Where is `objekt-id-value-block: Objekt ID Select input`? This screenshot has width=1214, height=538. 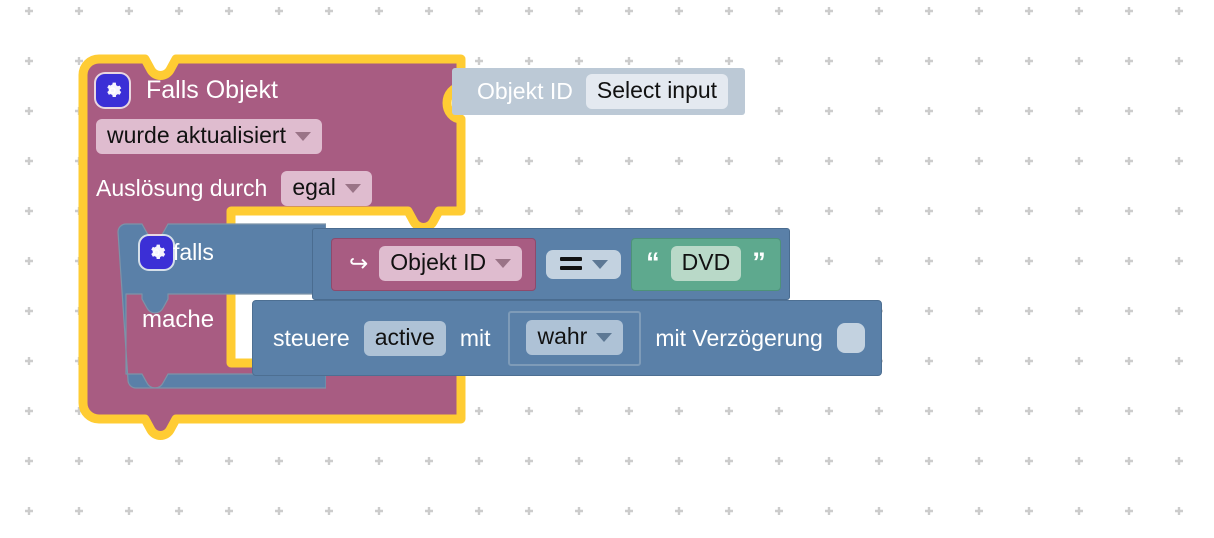 objekt-id-value-block: Objekt ID Select input is located at coordinates (599, 91).